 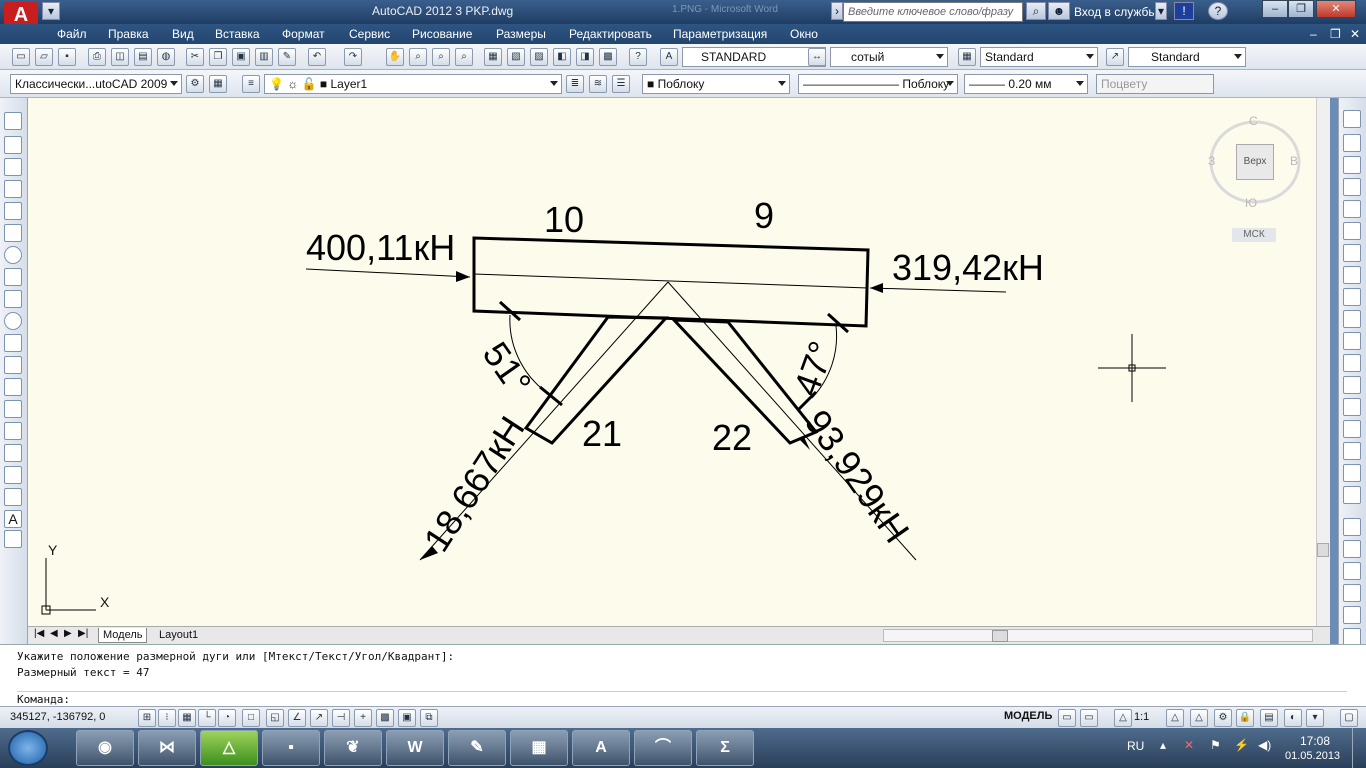 I want to click on exchange-icon: !, so click(x=1184, y=11).